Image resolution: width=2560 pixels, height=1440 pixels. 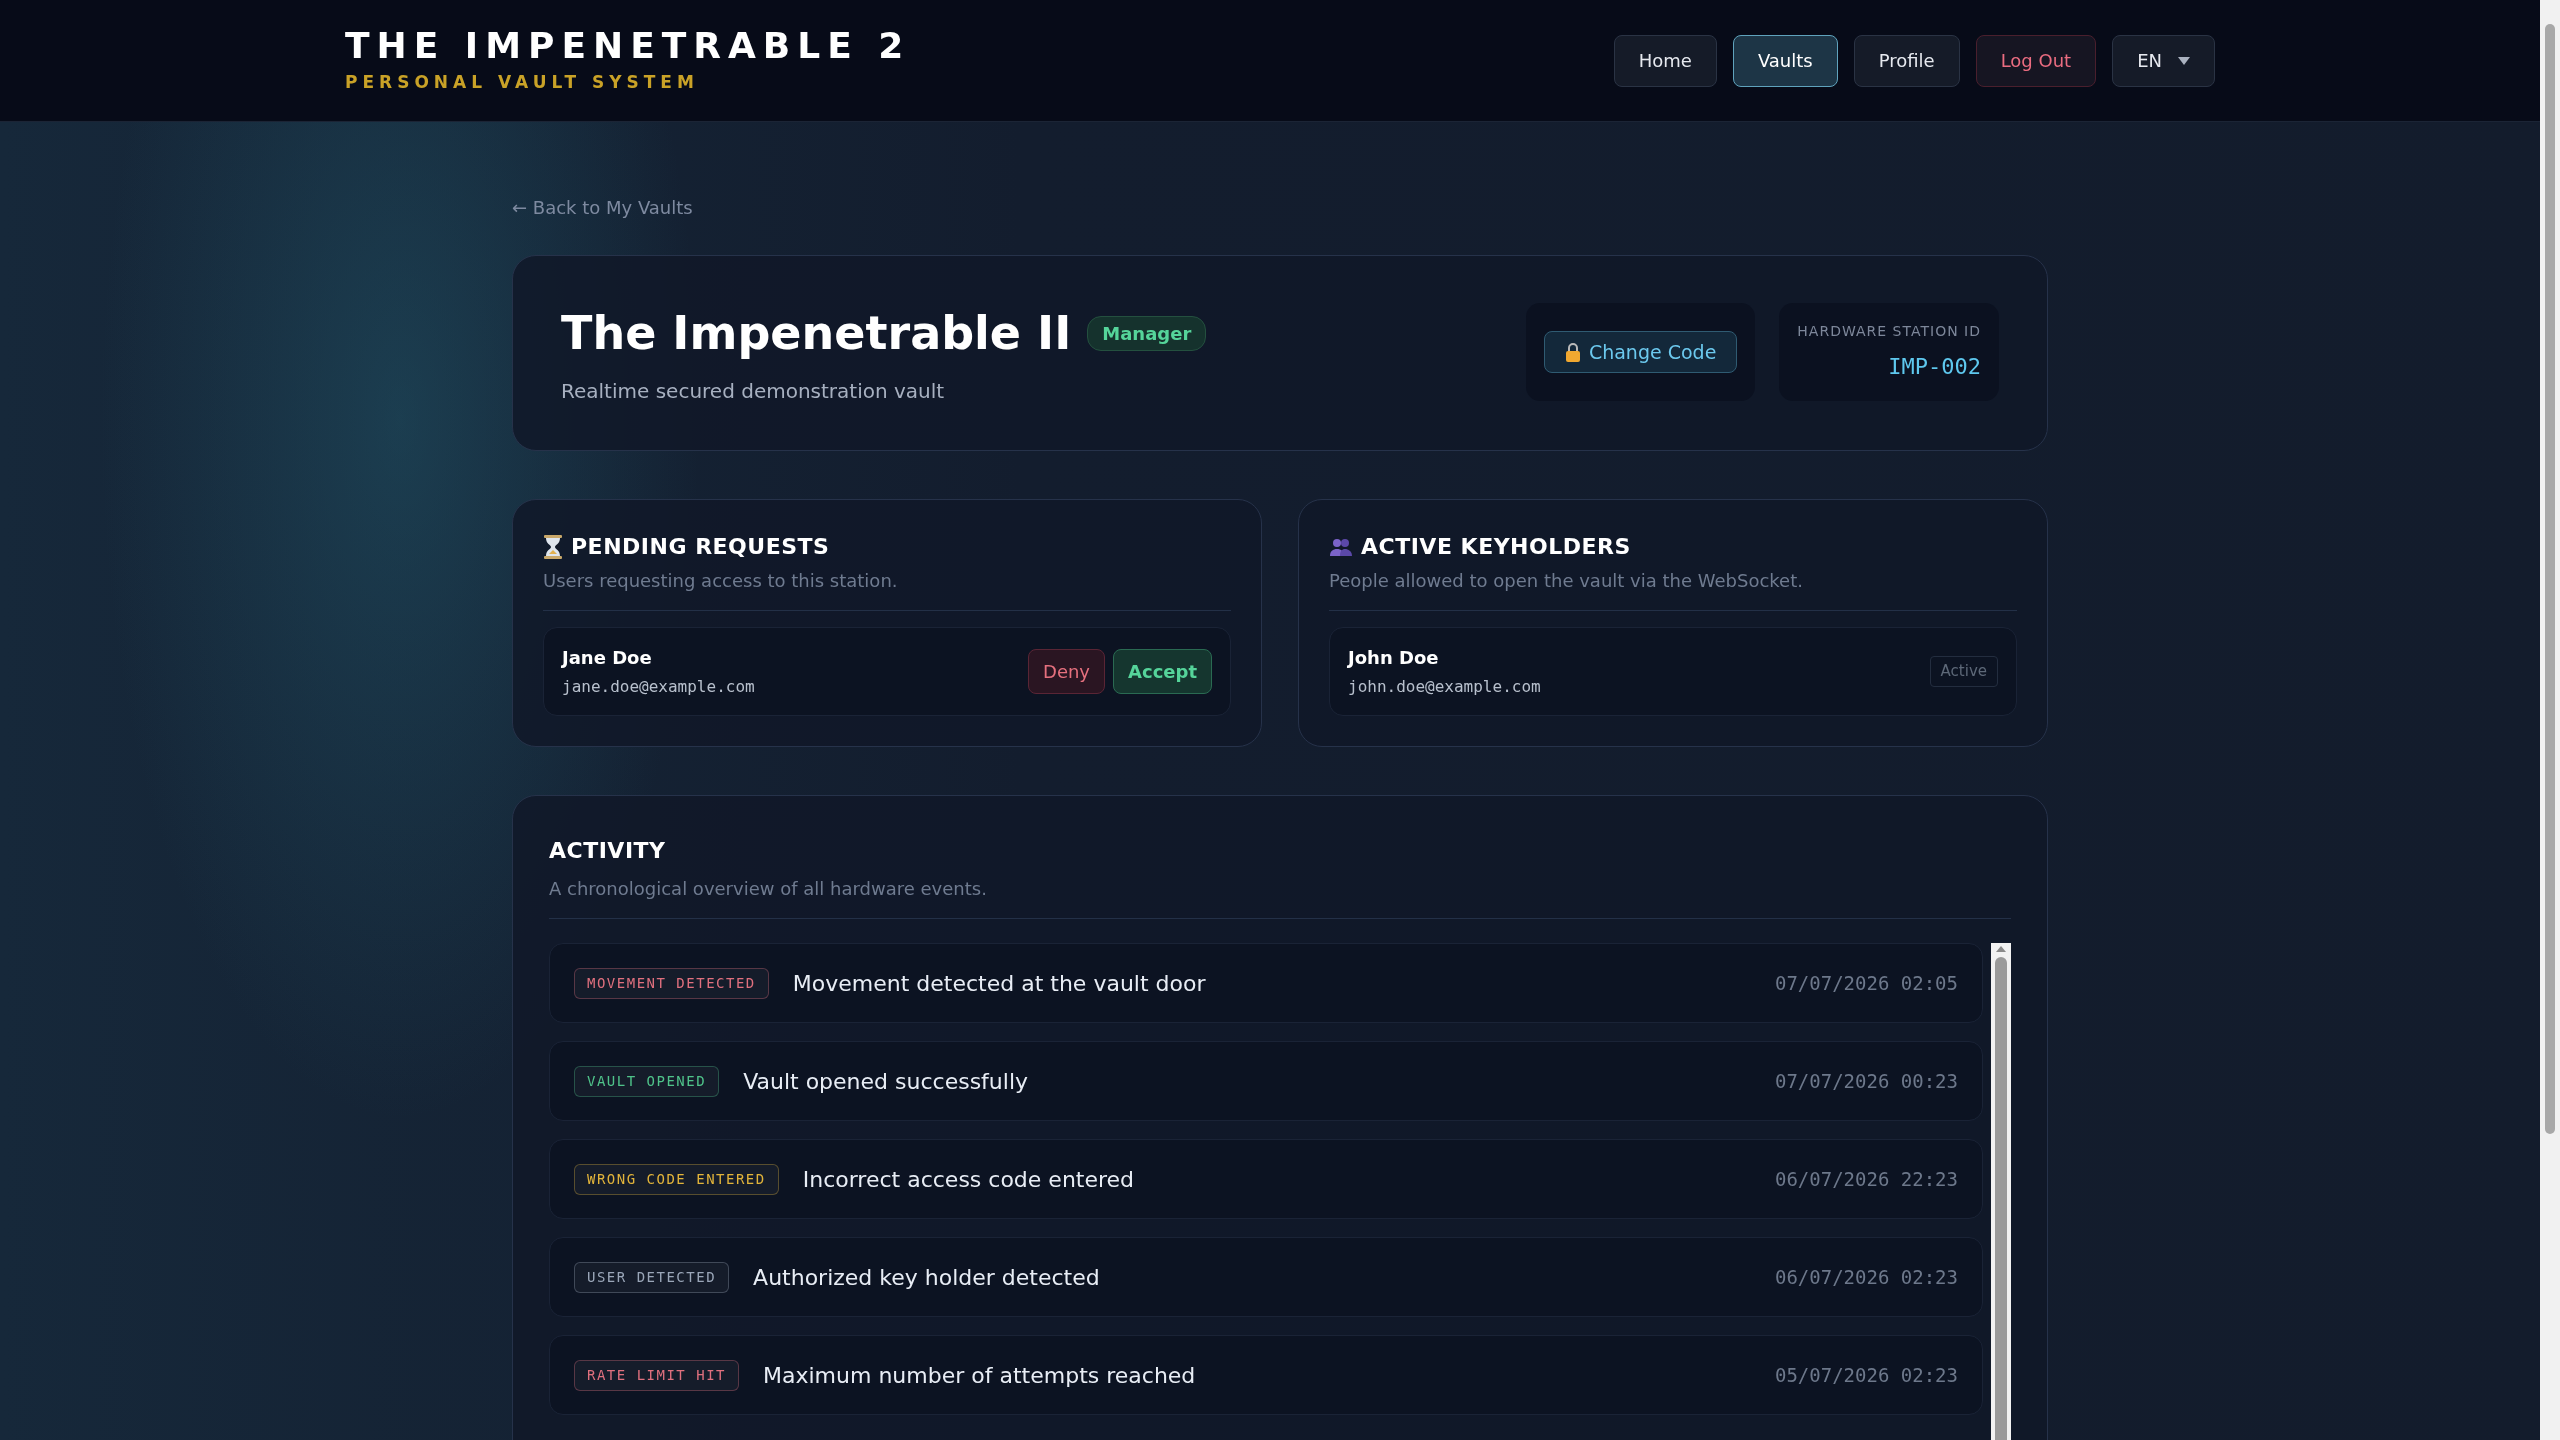 I want to click on event-message: Maximum number of attempts reached, so click(x=980, y=1375).